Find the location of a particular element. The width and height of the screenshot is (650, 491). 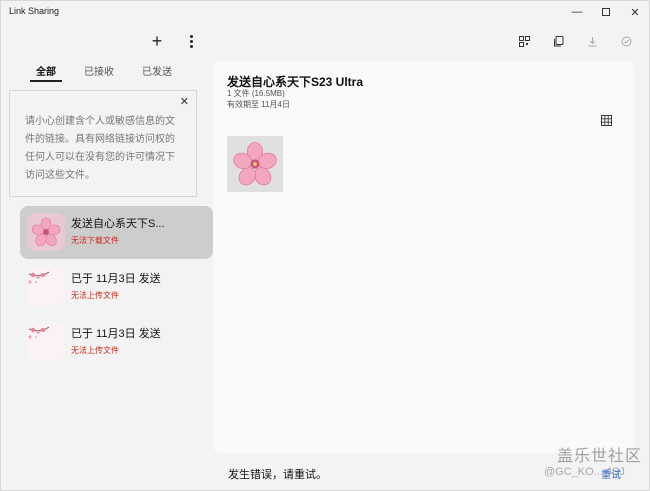

minimize-icon: — is located at coordinates (577, 12).